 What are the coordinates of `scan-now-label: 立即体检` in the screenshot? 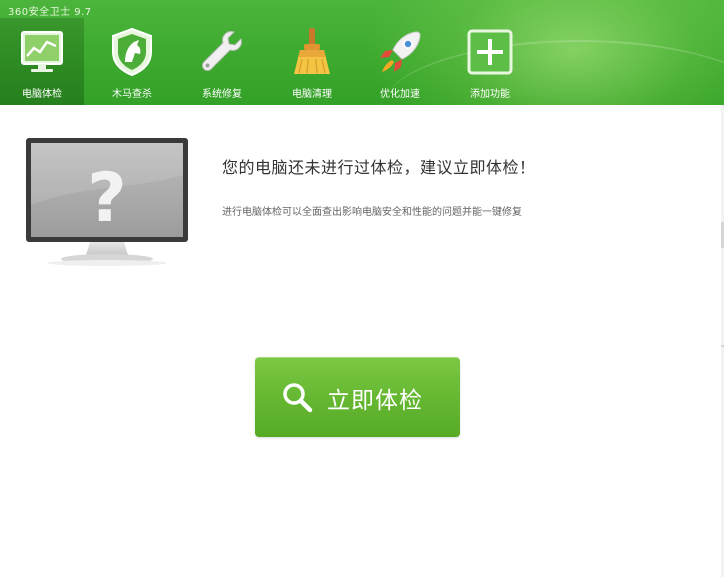 It's located at (375, 401).